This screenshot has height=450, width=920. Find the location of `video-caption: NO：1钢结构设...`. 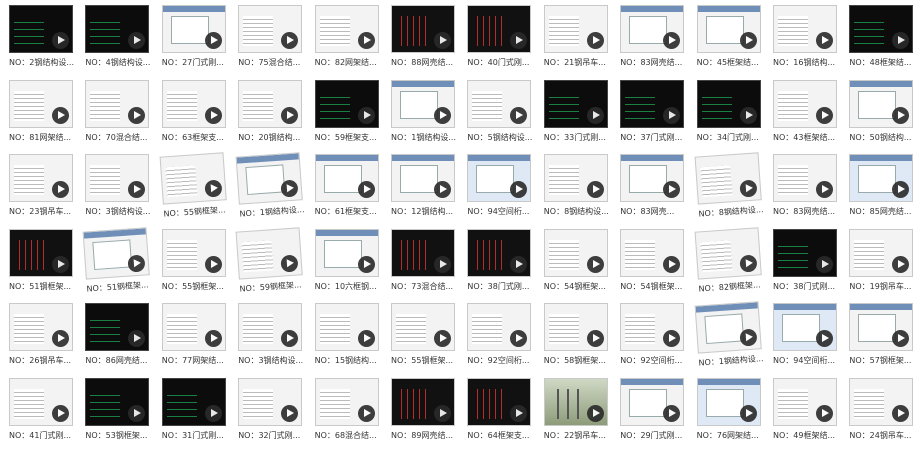

video-caption: NO：1钢结构设... is located at coordinates (277, 211).